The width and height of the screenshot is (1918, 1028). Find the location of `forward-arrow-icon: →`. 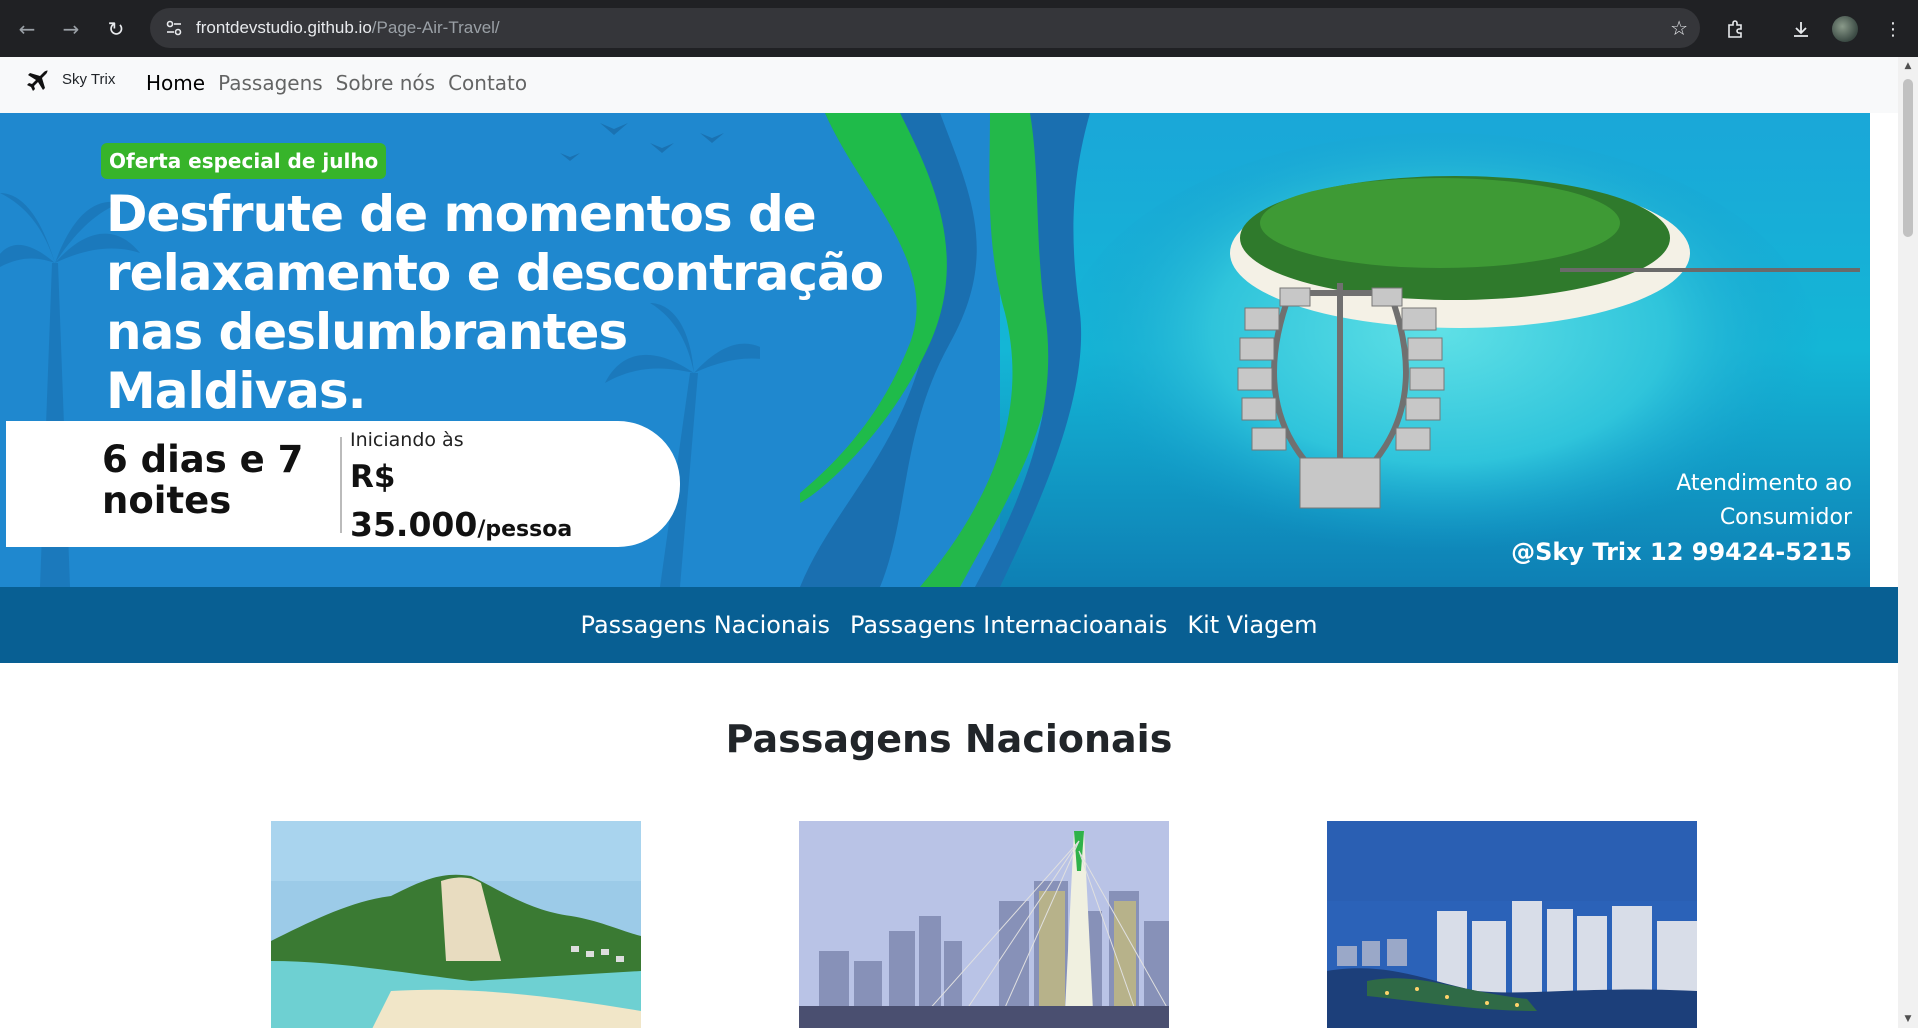

forward-arrow-icon: → is located at coordinates (71, 29).